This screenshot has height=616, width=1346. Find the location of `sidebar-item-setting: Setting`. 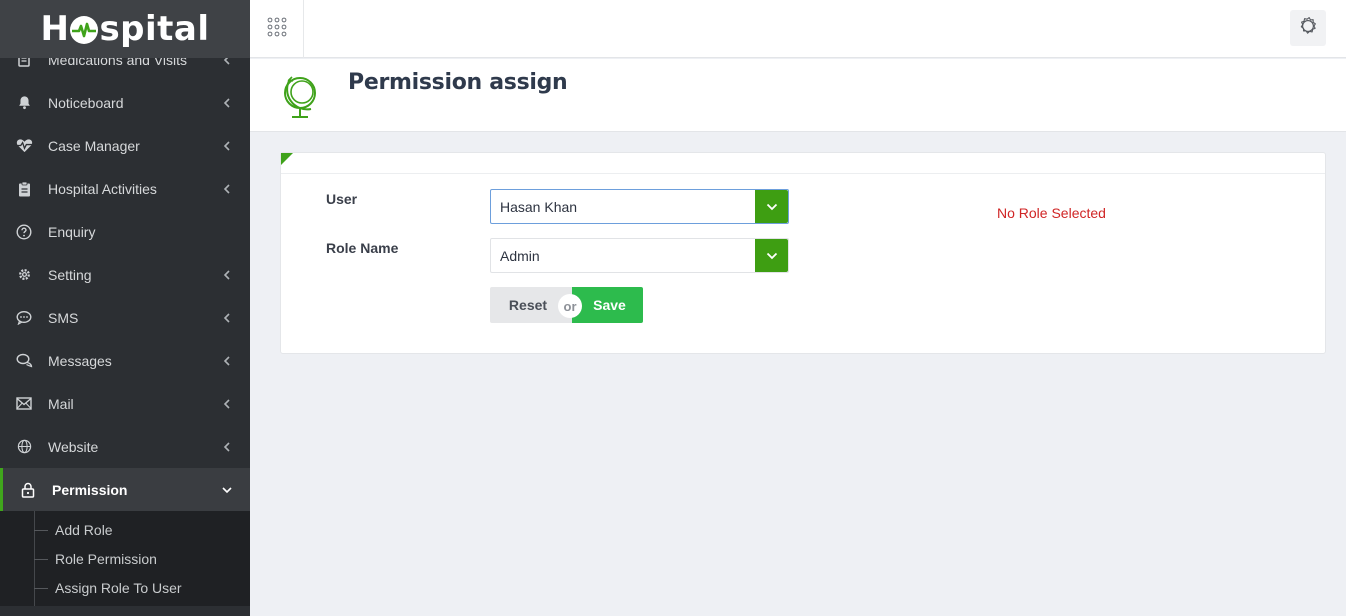

sidebar-item-setting: Setting is located at coordinates (125, 274).